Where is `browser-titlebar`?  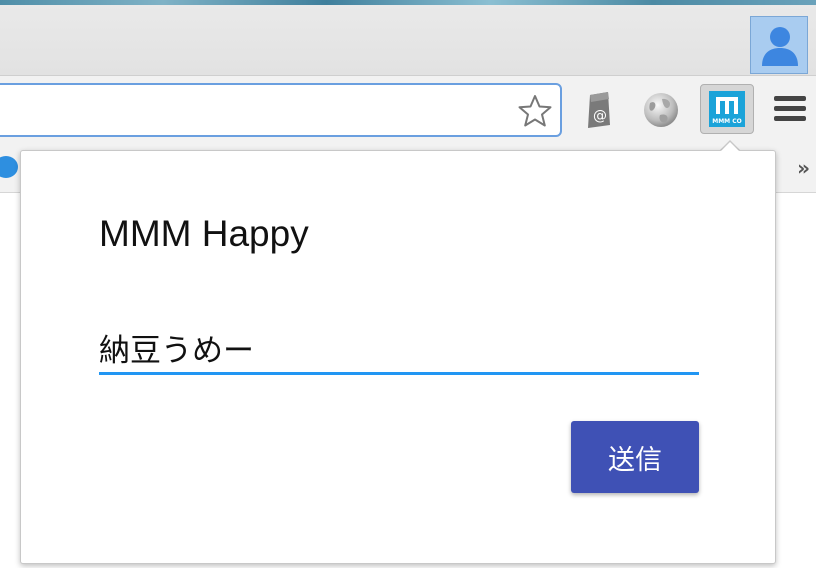 browser-titlebar is located at coordinates (408, 40).